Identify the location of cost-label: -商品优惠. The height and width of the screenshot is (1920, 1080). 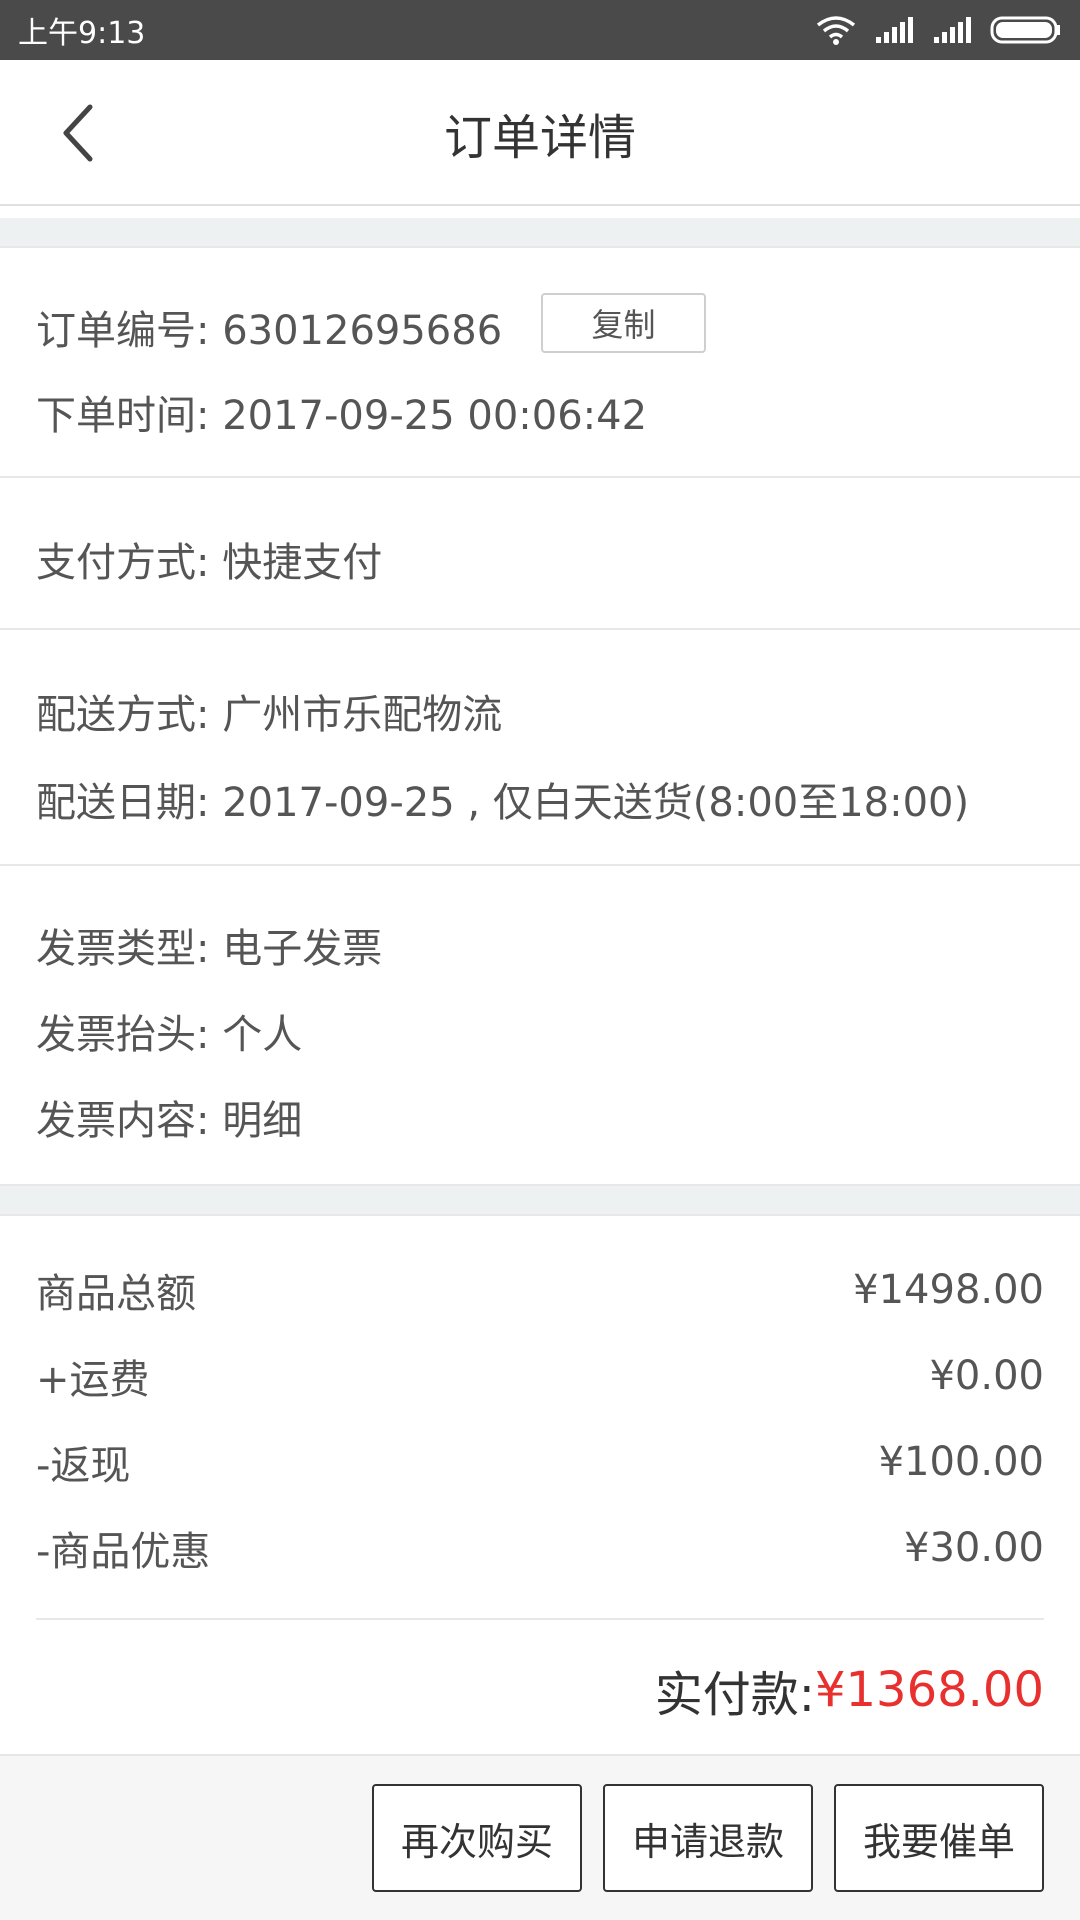
(123, 1552).